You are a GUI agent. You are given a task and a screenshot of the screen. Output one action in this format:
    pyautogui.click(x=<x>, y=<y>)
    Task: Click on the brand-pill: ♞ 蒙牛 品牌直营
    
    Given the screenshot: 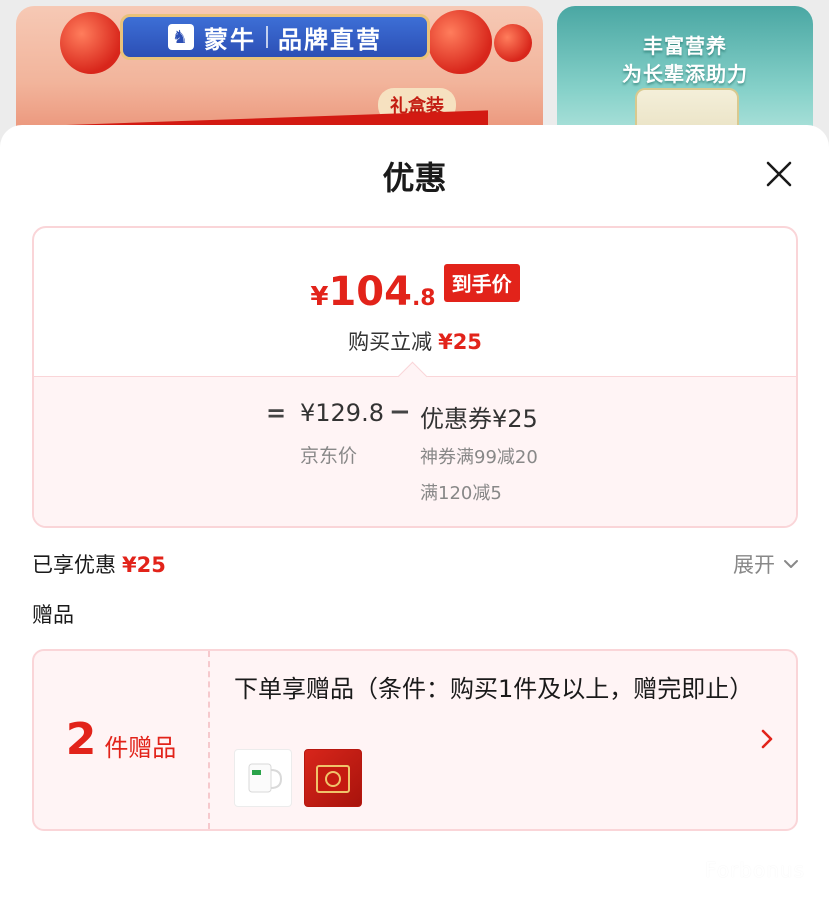 What is the action you would take?
    pyautogui.click(x=275, y=37)
    